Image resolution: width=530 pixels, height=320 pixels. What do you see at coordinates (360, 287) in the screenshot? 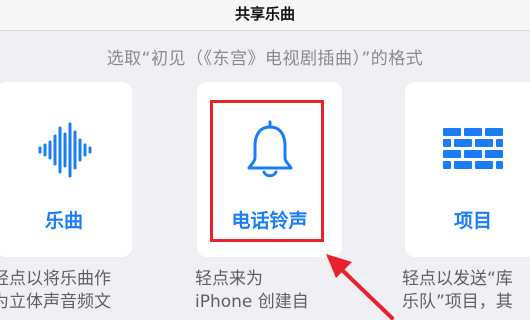
I see `annotation-arrow-icon` at bounding box center [360, 287].